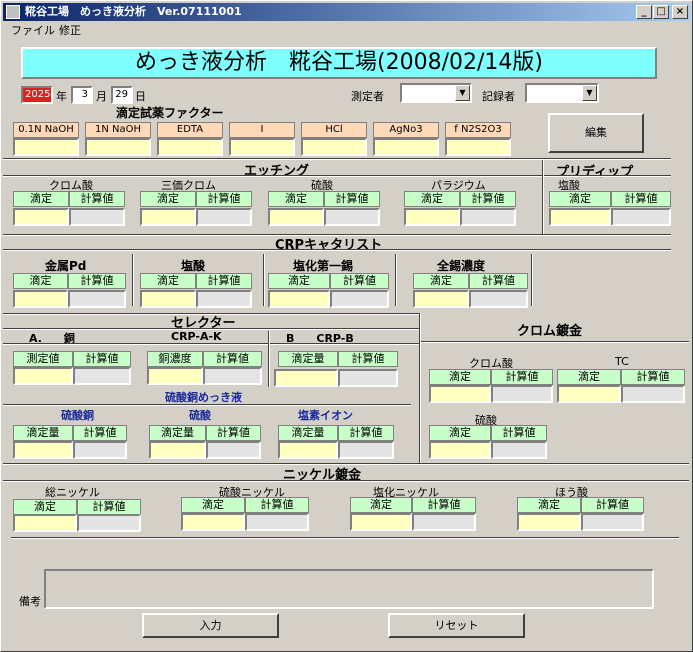  What do you see at coordinates (37, 95) in the screenshot?
I see `year-field: 2025` at bounding box center [37, 95].